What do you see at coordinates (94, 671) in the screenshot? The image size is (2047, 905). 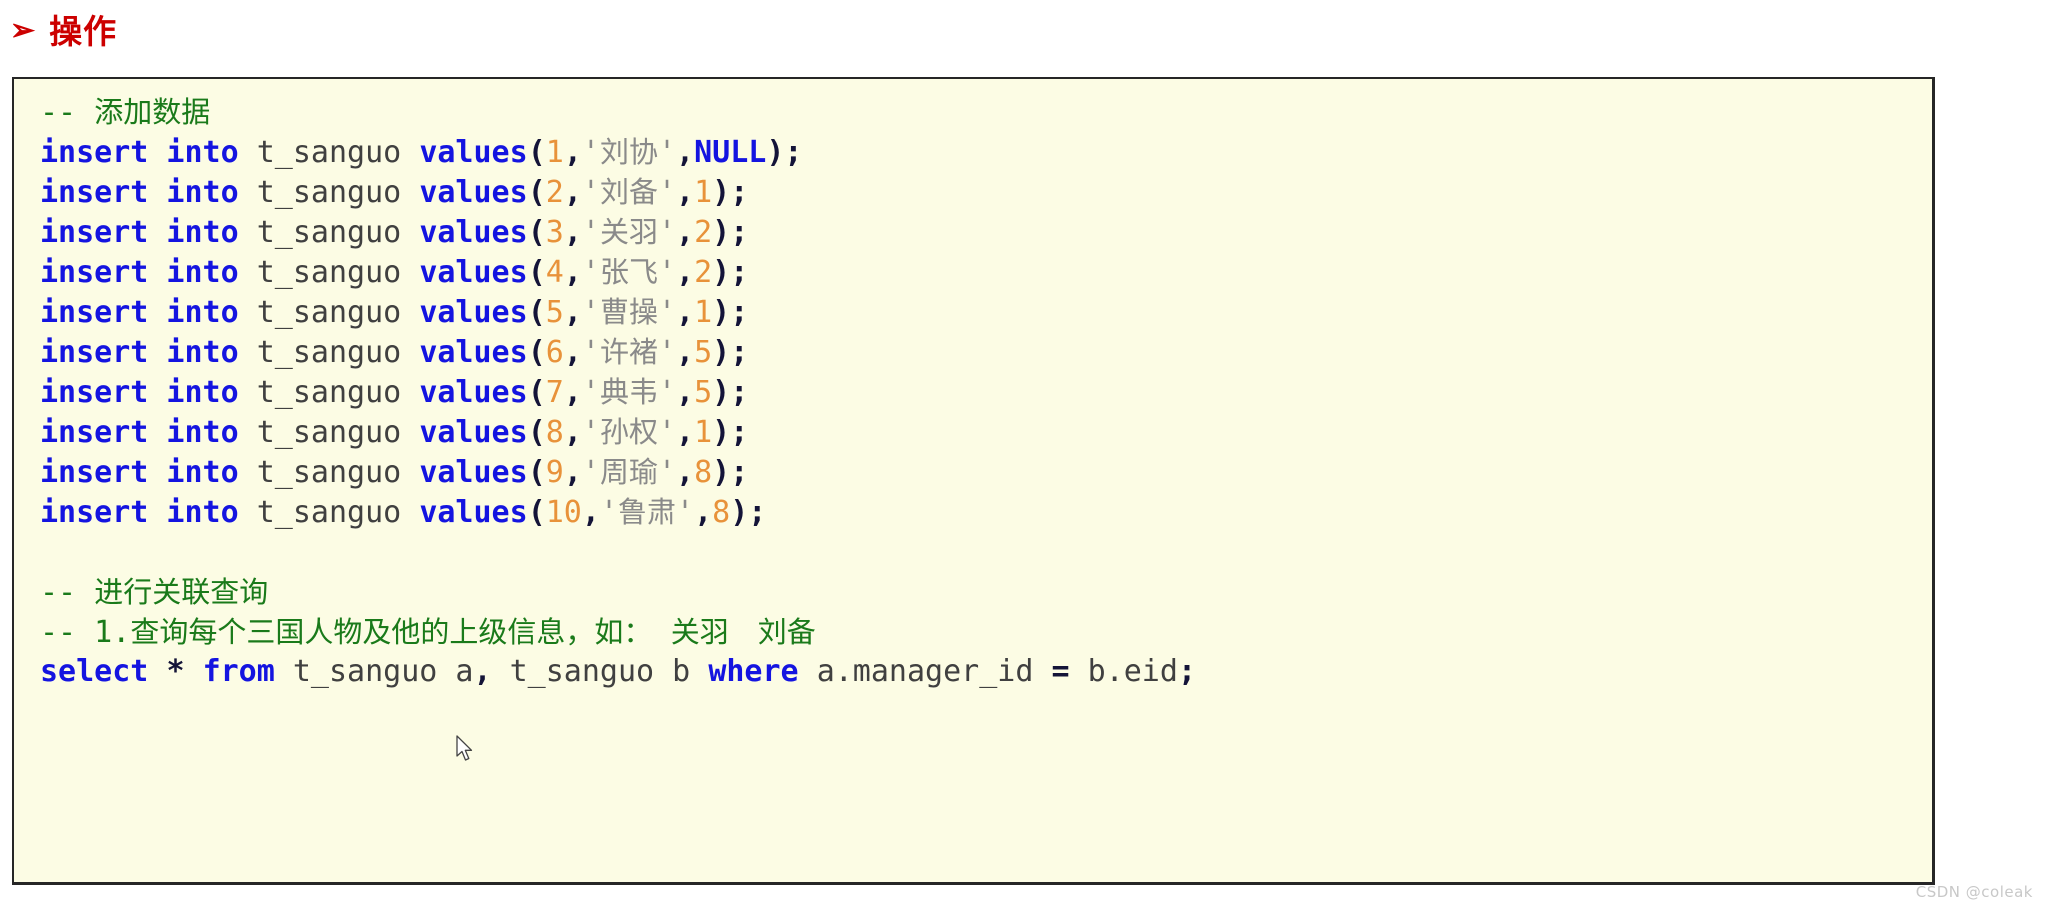 I see `code-token-kw: select` at bounding box center [94, 671].